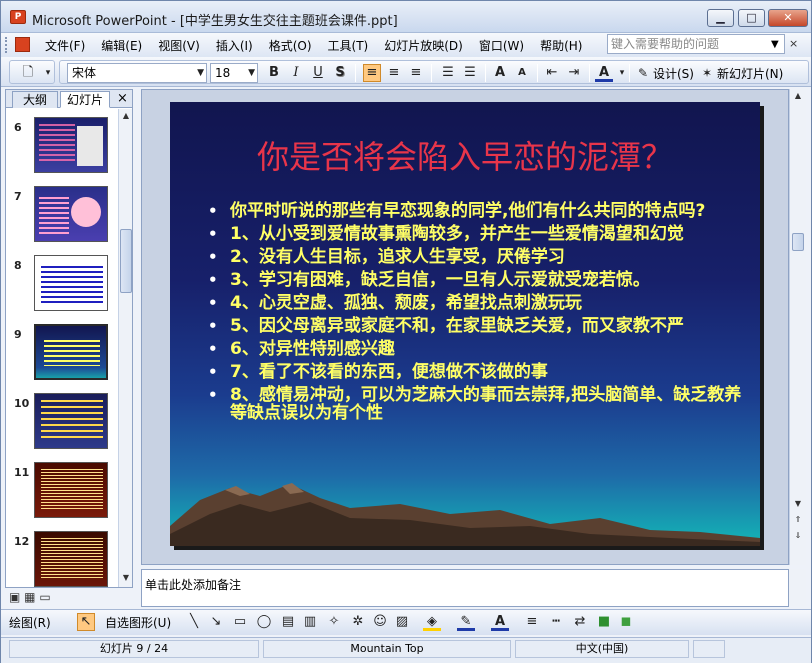 The image size is (812, 663). Describe the element at coordinates (552, 73) in the screenshot. I see `decrease-indent-icon: ⇤` at that location.